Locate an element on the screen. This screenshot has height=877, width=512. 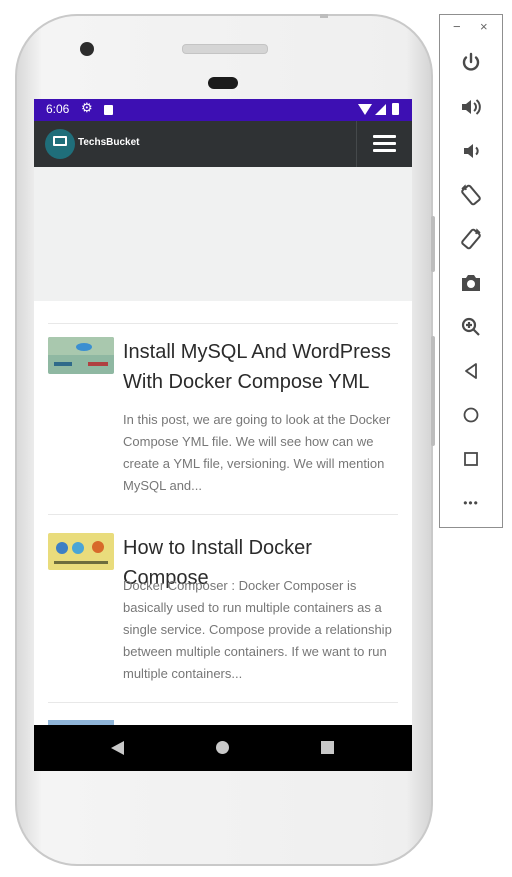
post-thumbnail-mysql-wordpress is located at coordinates (81, 355).